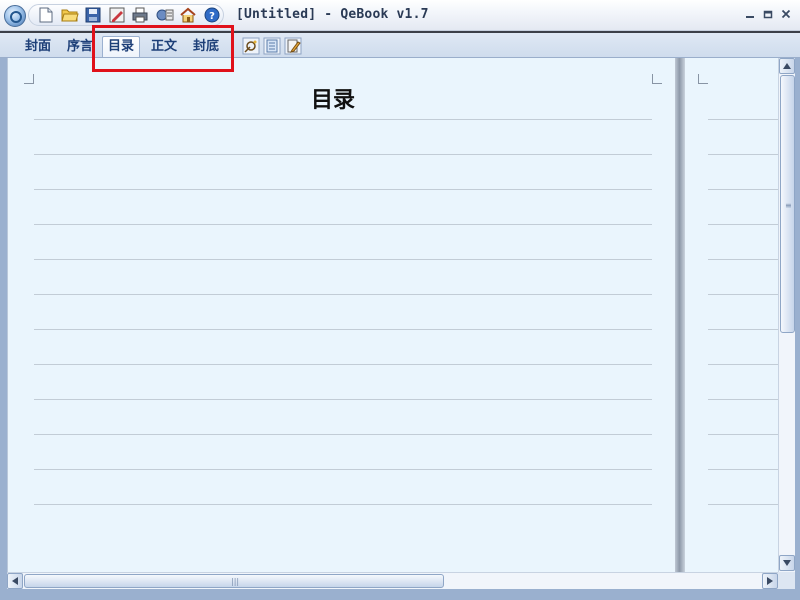  I want to click on close-button, so click(786, 14).